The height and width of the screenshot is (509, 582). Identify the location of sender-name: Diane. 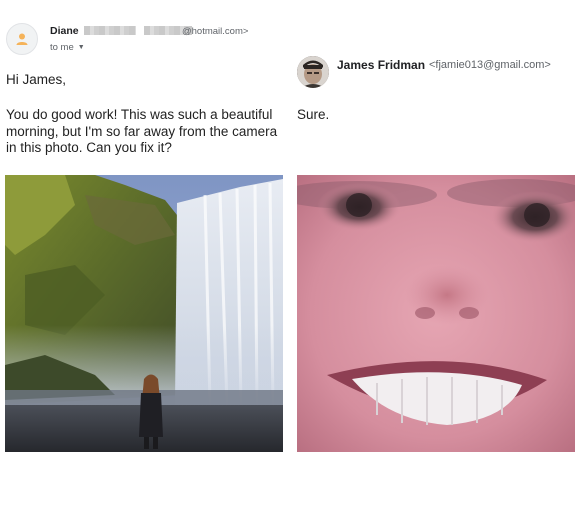
(121, 31).